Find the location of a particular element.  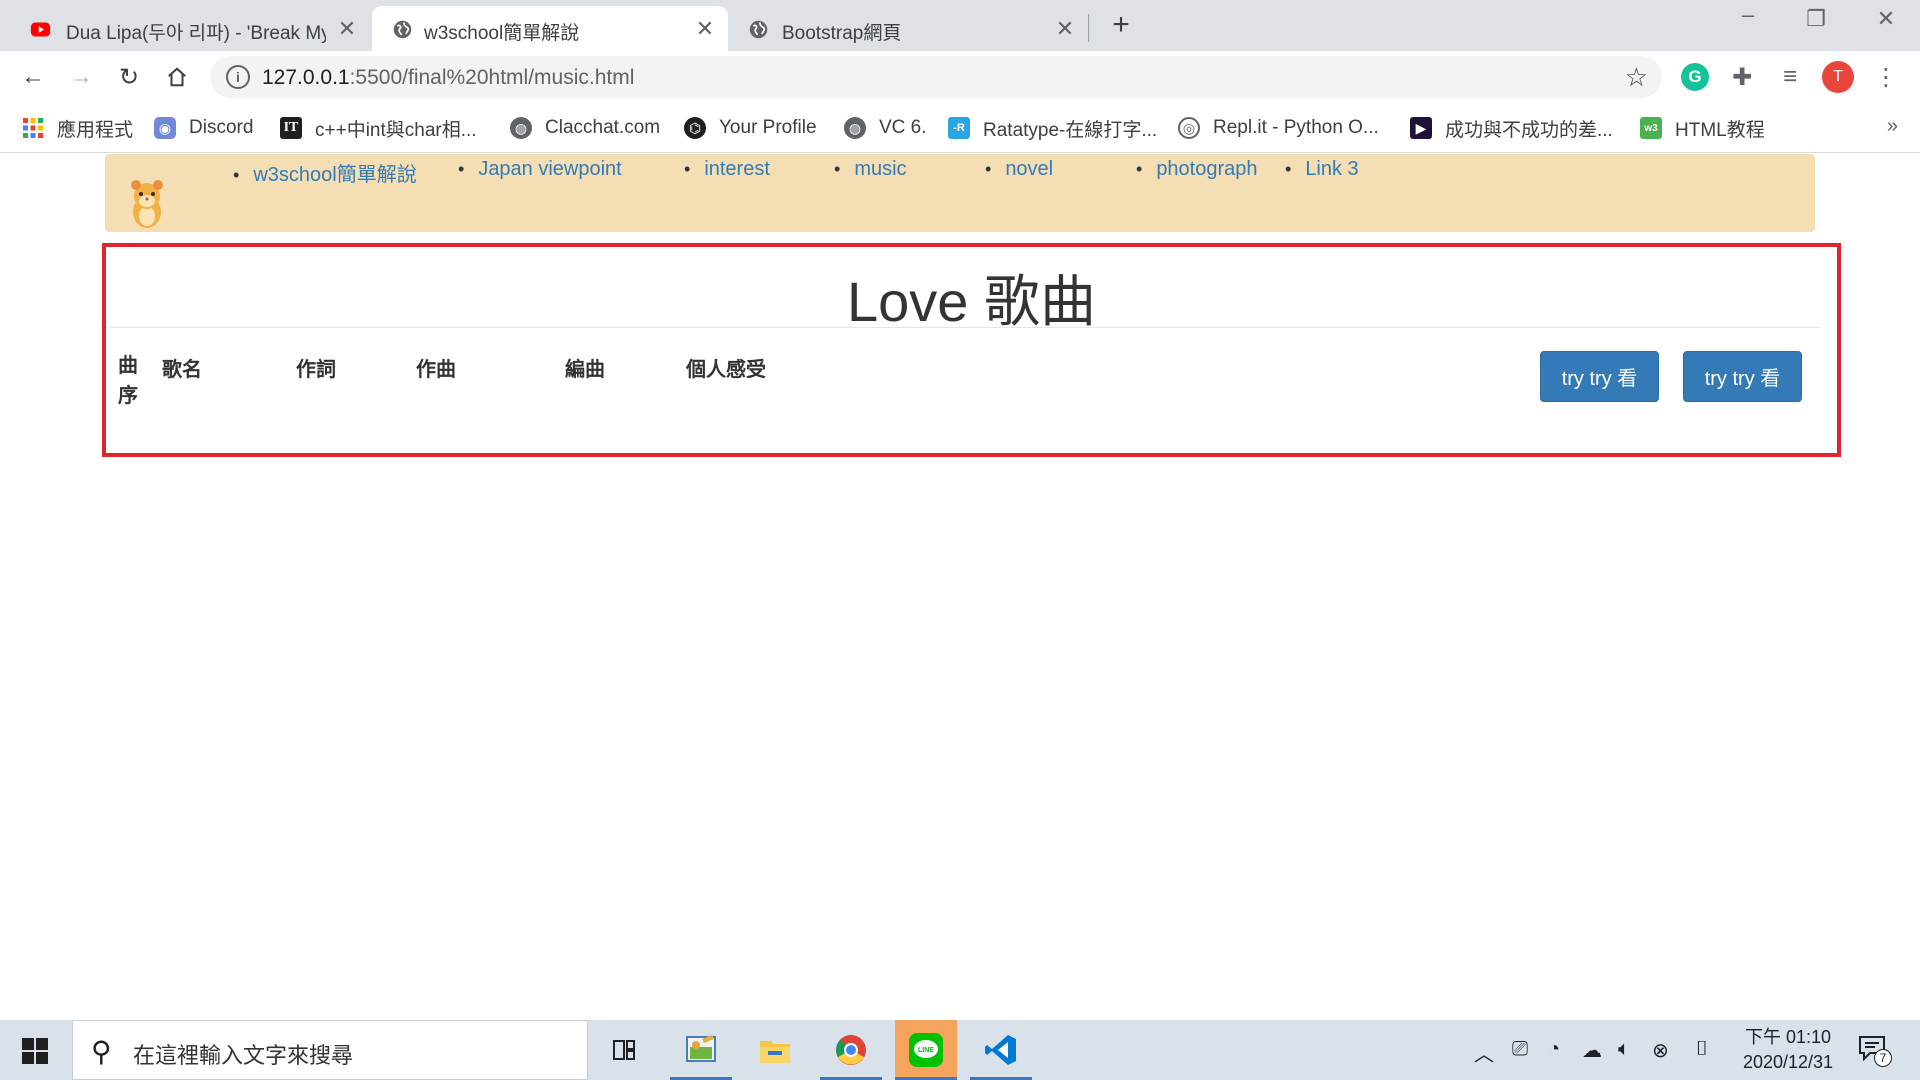

wifi-icon: ◔ is located at coordinates (1554, 1049).